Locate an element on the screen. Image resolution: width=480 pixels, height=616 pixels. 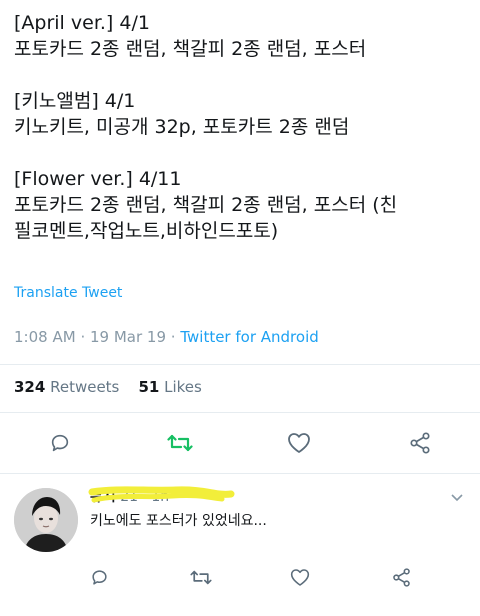
reply-like-button is located at coordinates (300, 577).